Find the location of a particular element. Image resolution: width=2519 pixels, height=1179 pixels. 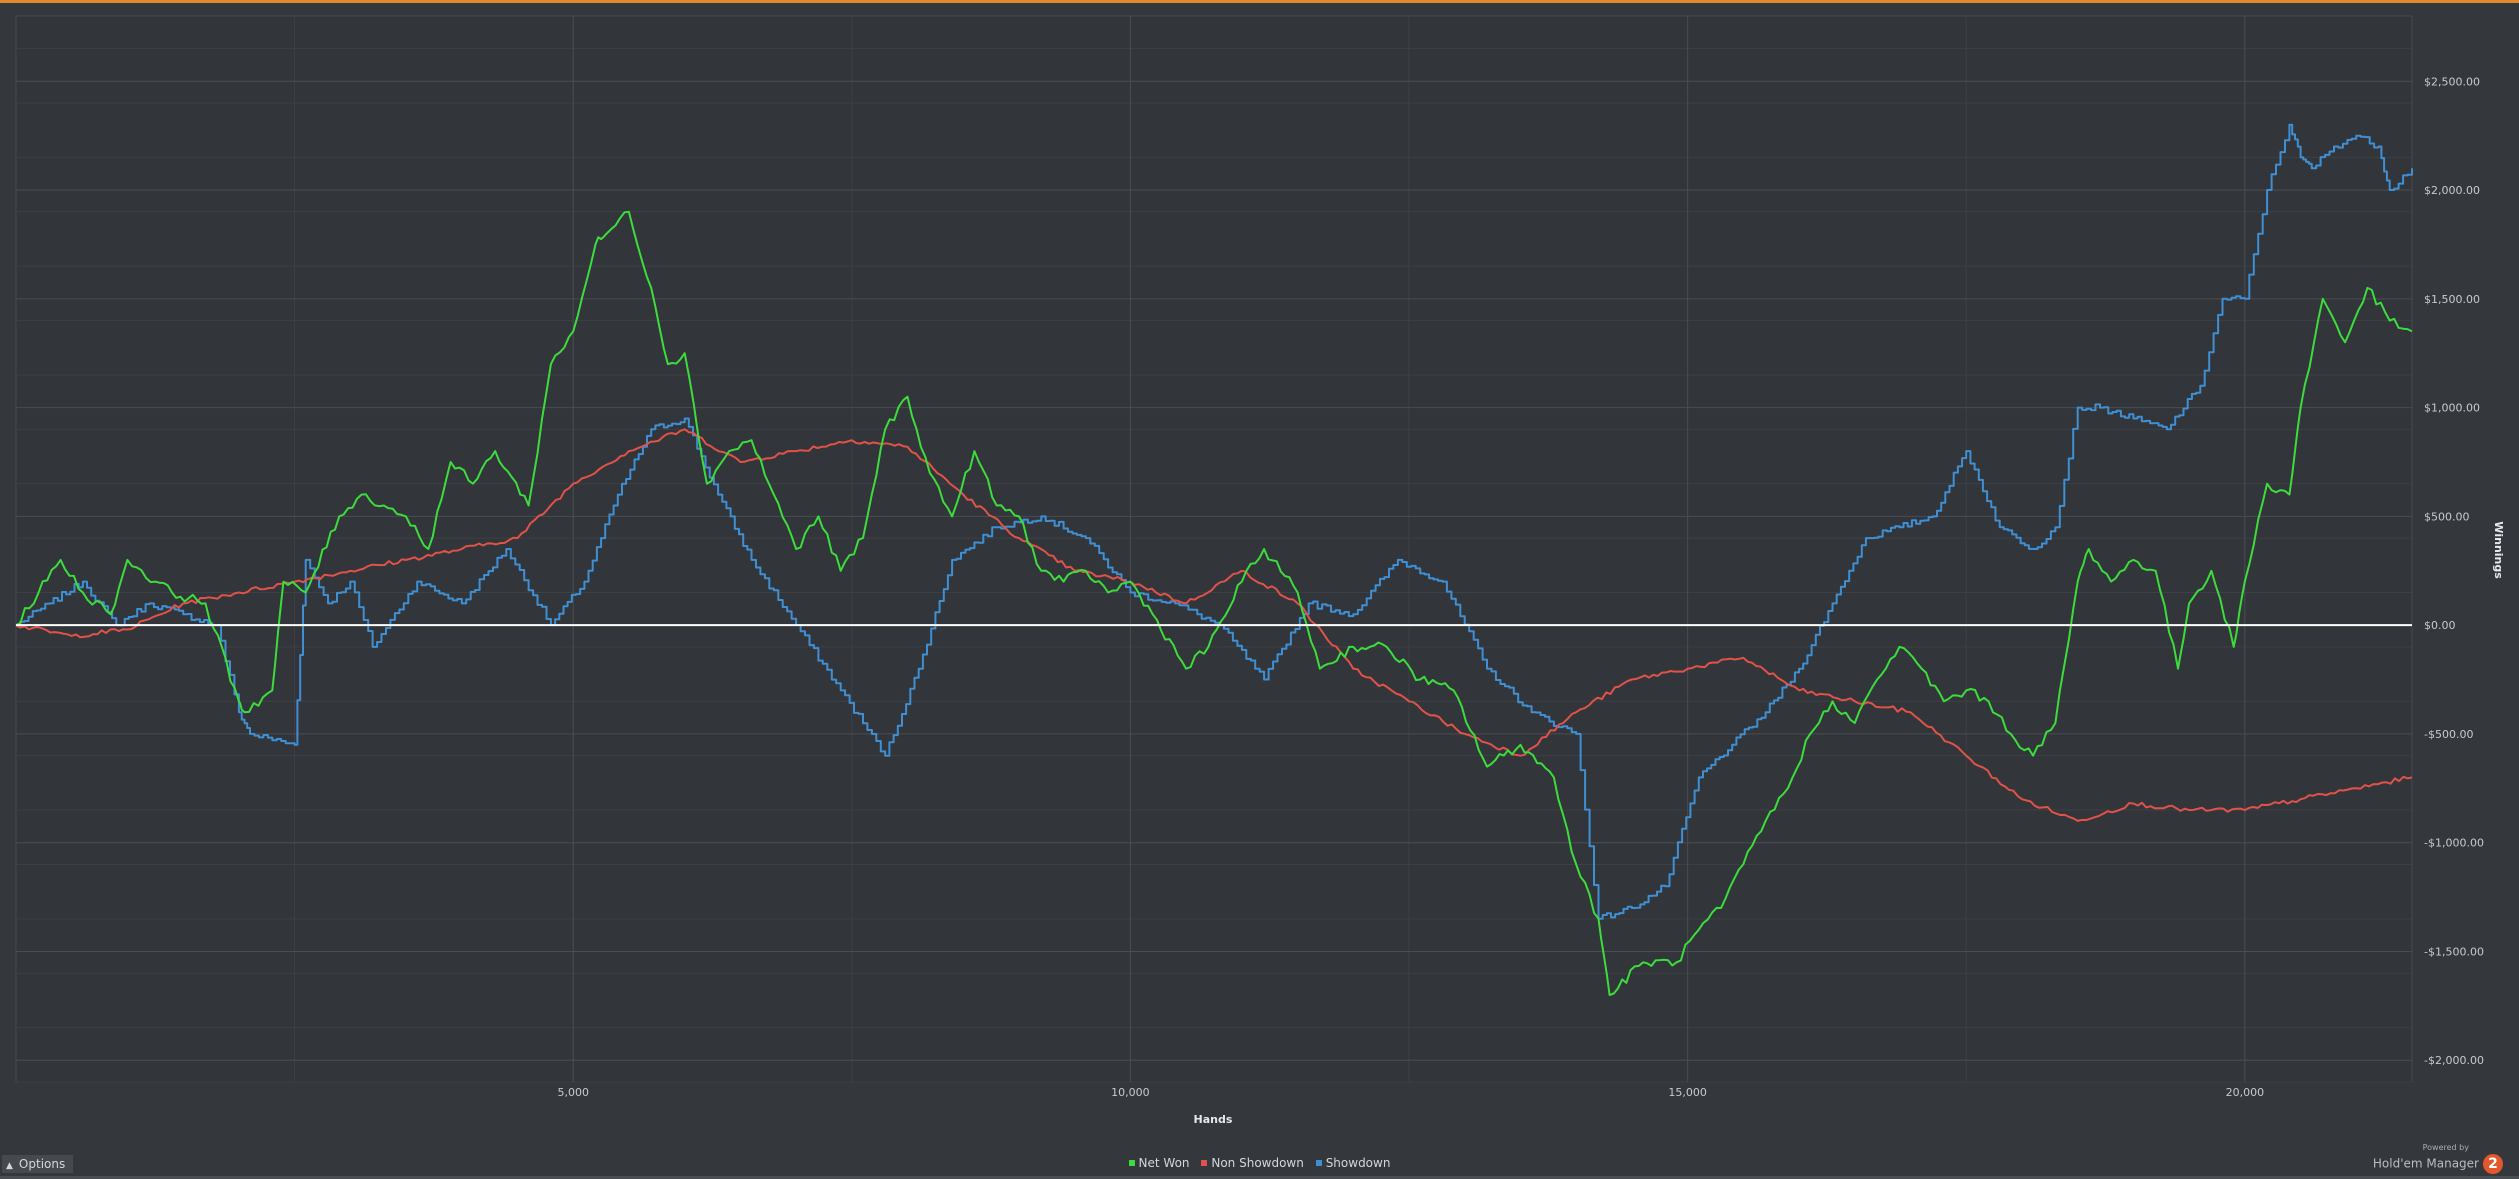

y-tick-label: $500.00 is located at coordinates (2447, 516).